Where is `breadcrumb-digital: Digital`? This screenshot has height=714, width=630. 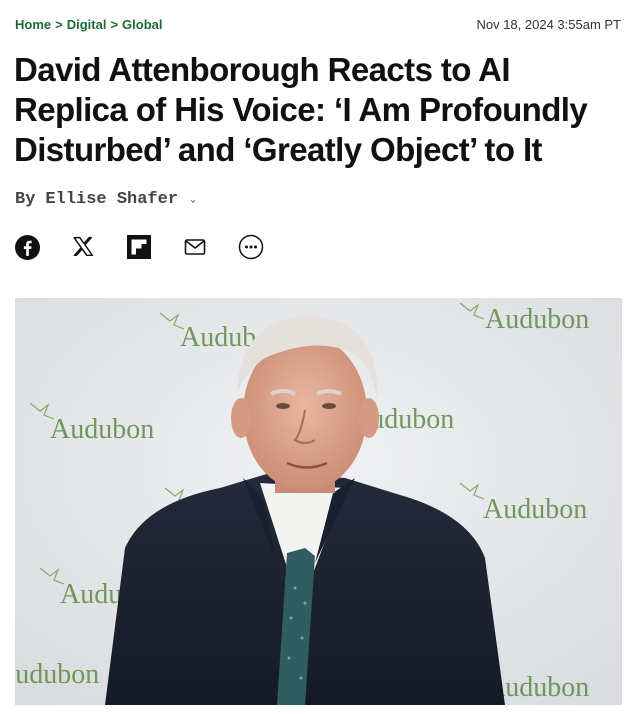 breadcrumb-digital: Digital is located at coordinates (87, 24).